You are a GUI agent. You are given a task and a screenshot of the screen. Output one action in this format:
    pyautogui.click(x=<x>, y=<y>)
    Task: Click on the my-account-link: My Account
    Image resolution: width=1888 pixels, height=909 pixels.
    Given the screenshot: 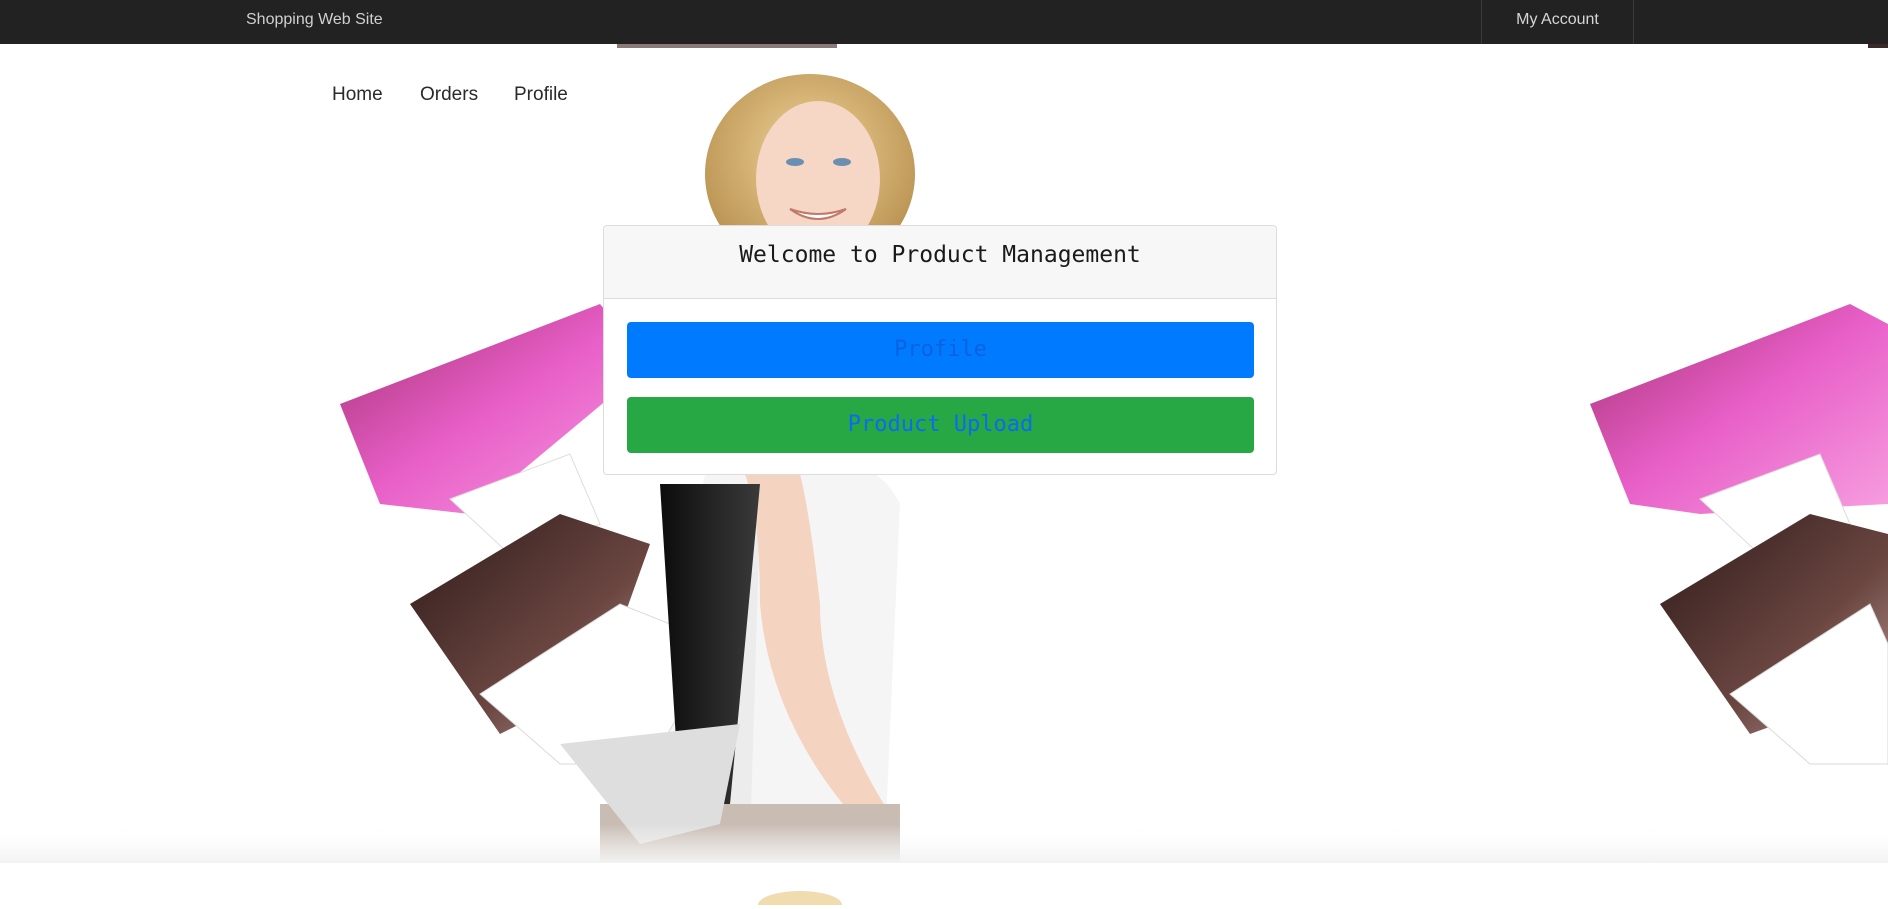 What is the action you would take?
    pyautogui.click(x=1557, y=22)
    